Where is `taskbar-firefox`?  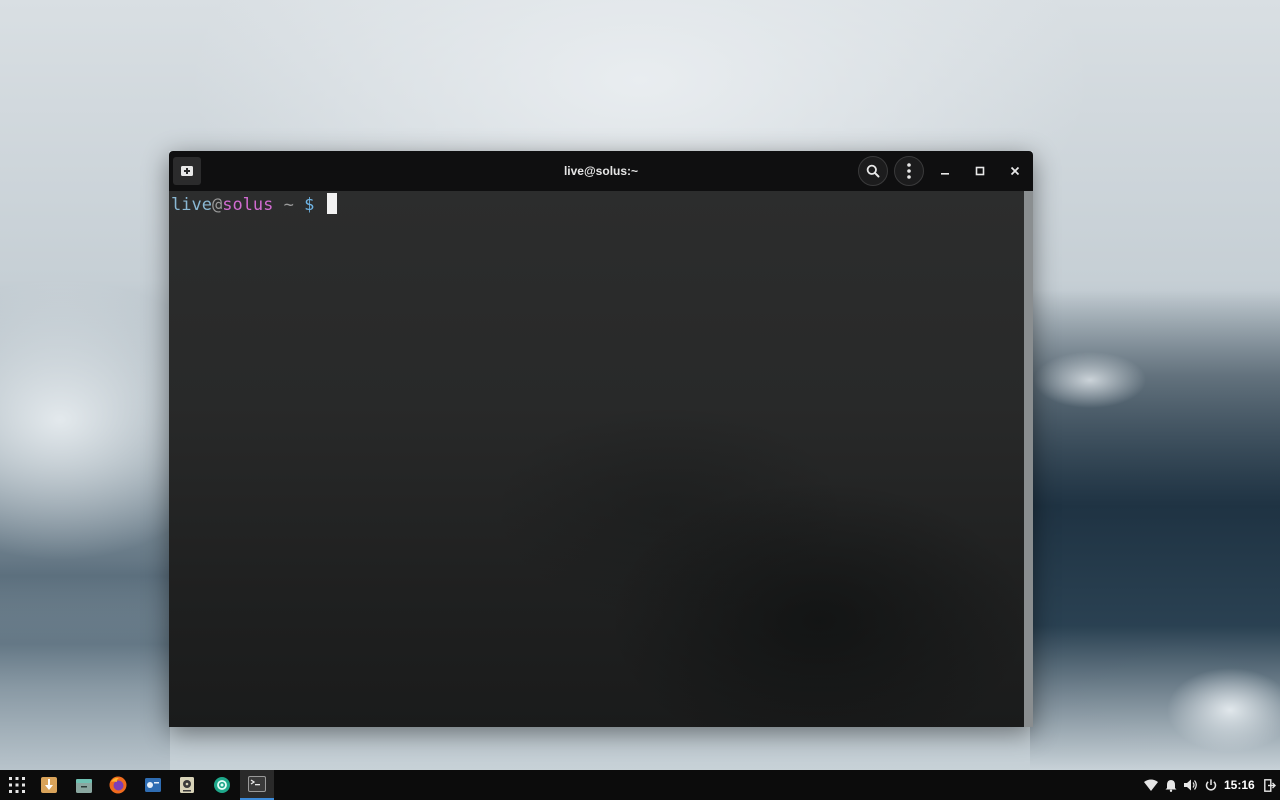 taskbar-firefox is located at coordinates (118, 785).